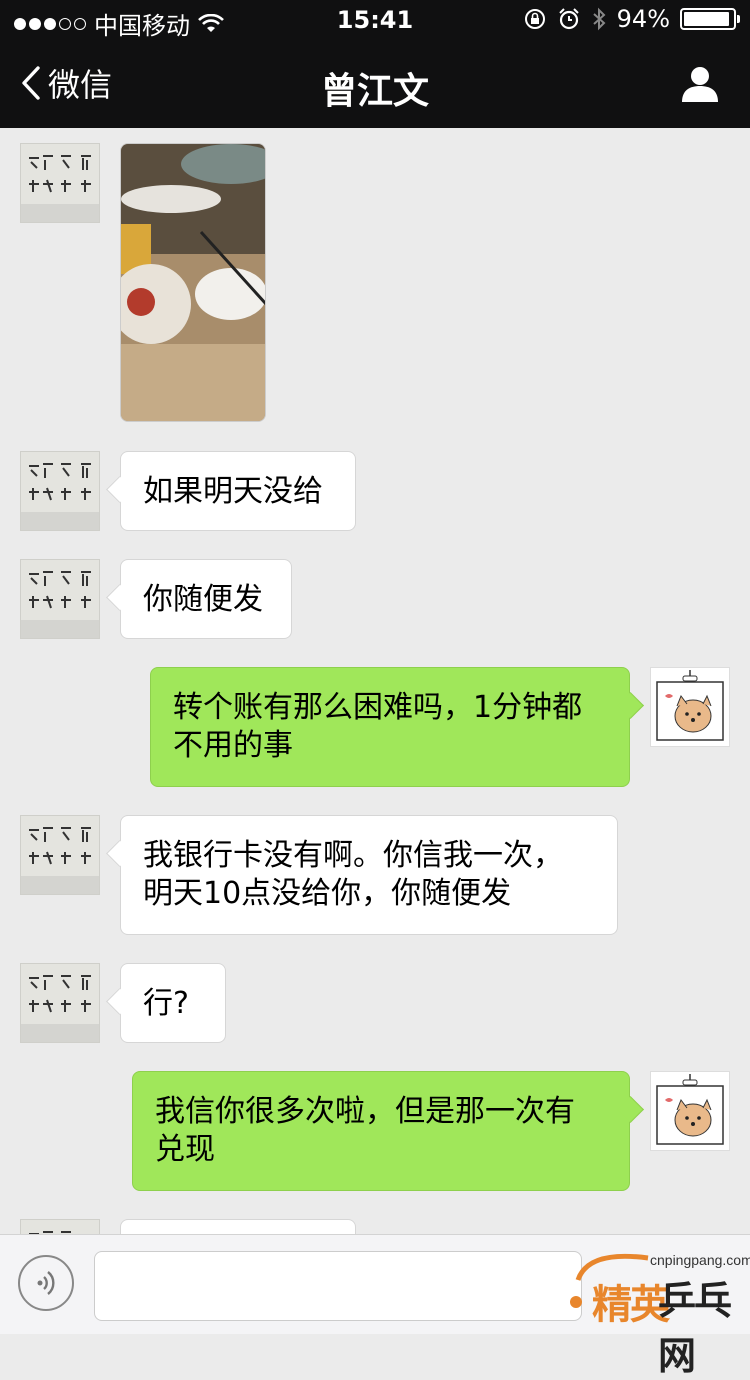 The height and width of the screenshot is (1380, 750). Describe the element at coordinates (374, 91) in the screenshot. I see `chat-title: 曾江文` at that location.